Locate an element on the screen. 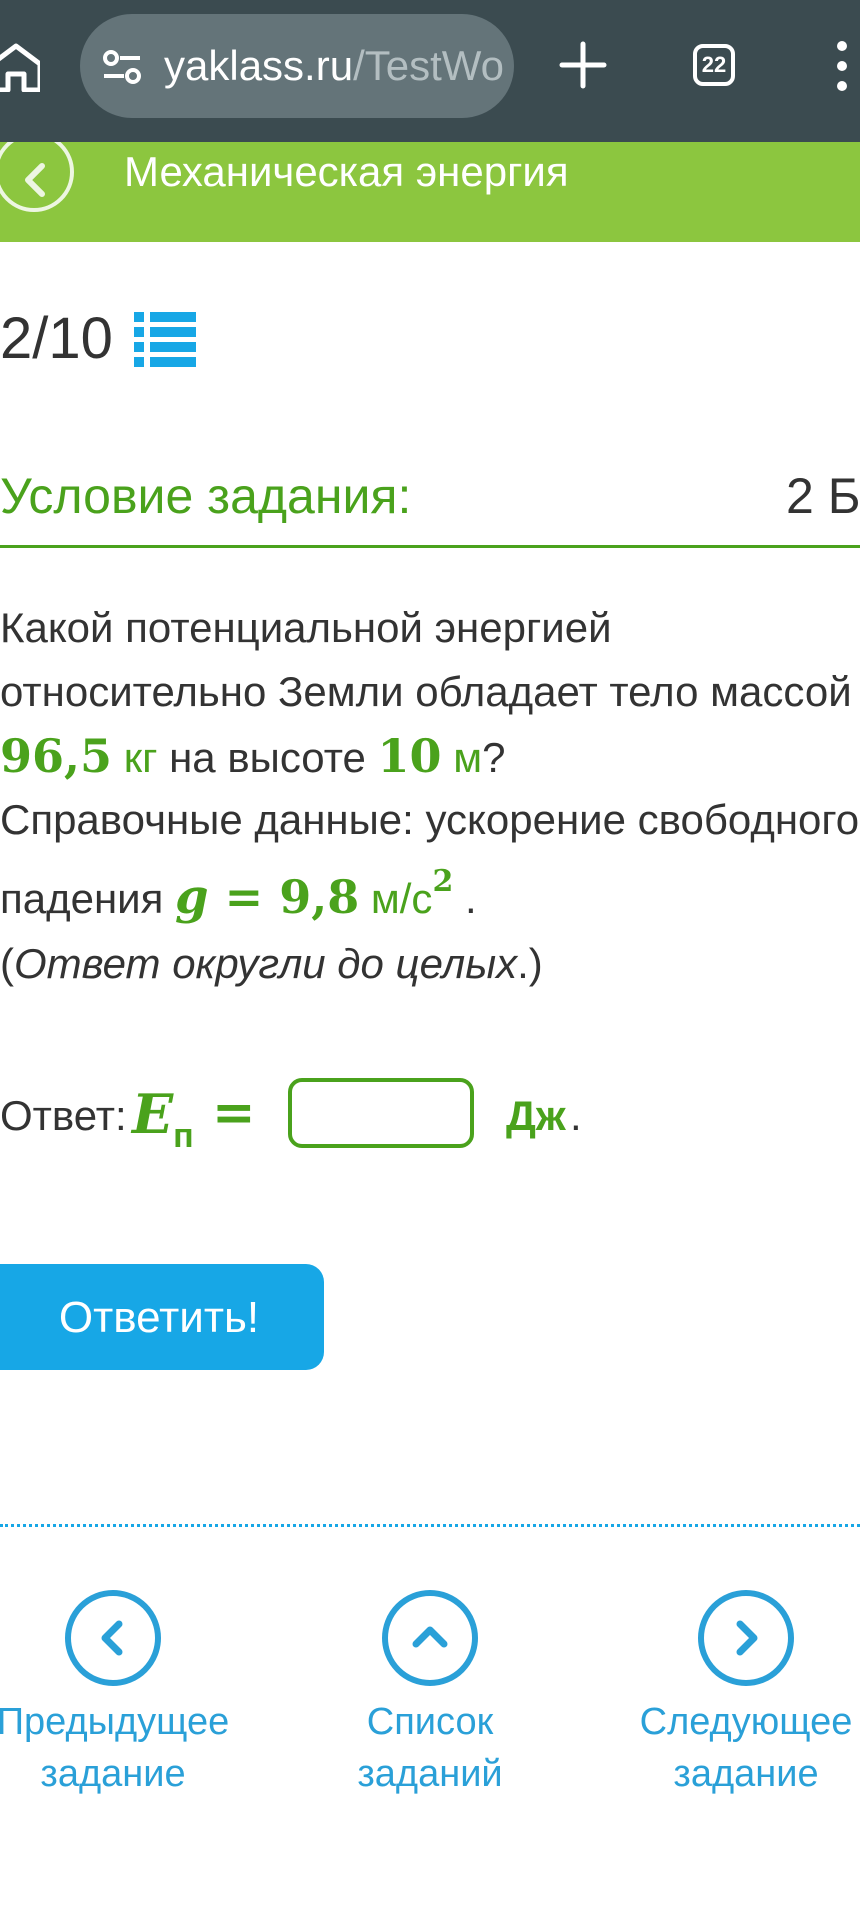  g-value: 9,8 is located at coordinates (319, 897).